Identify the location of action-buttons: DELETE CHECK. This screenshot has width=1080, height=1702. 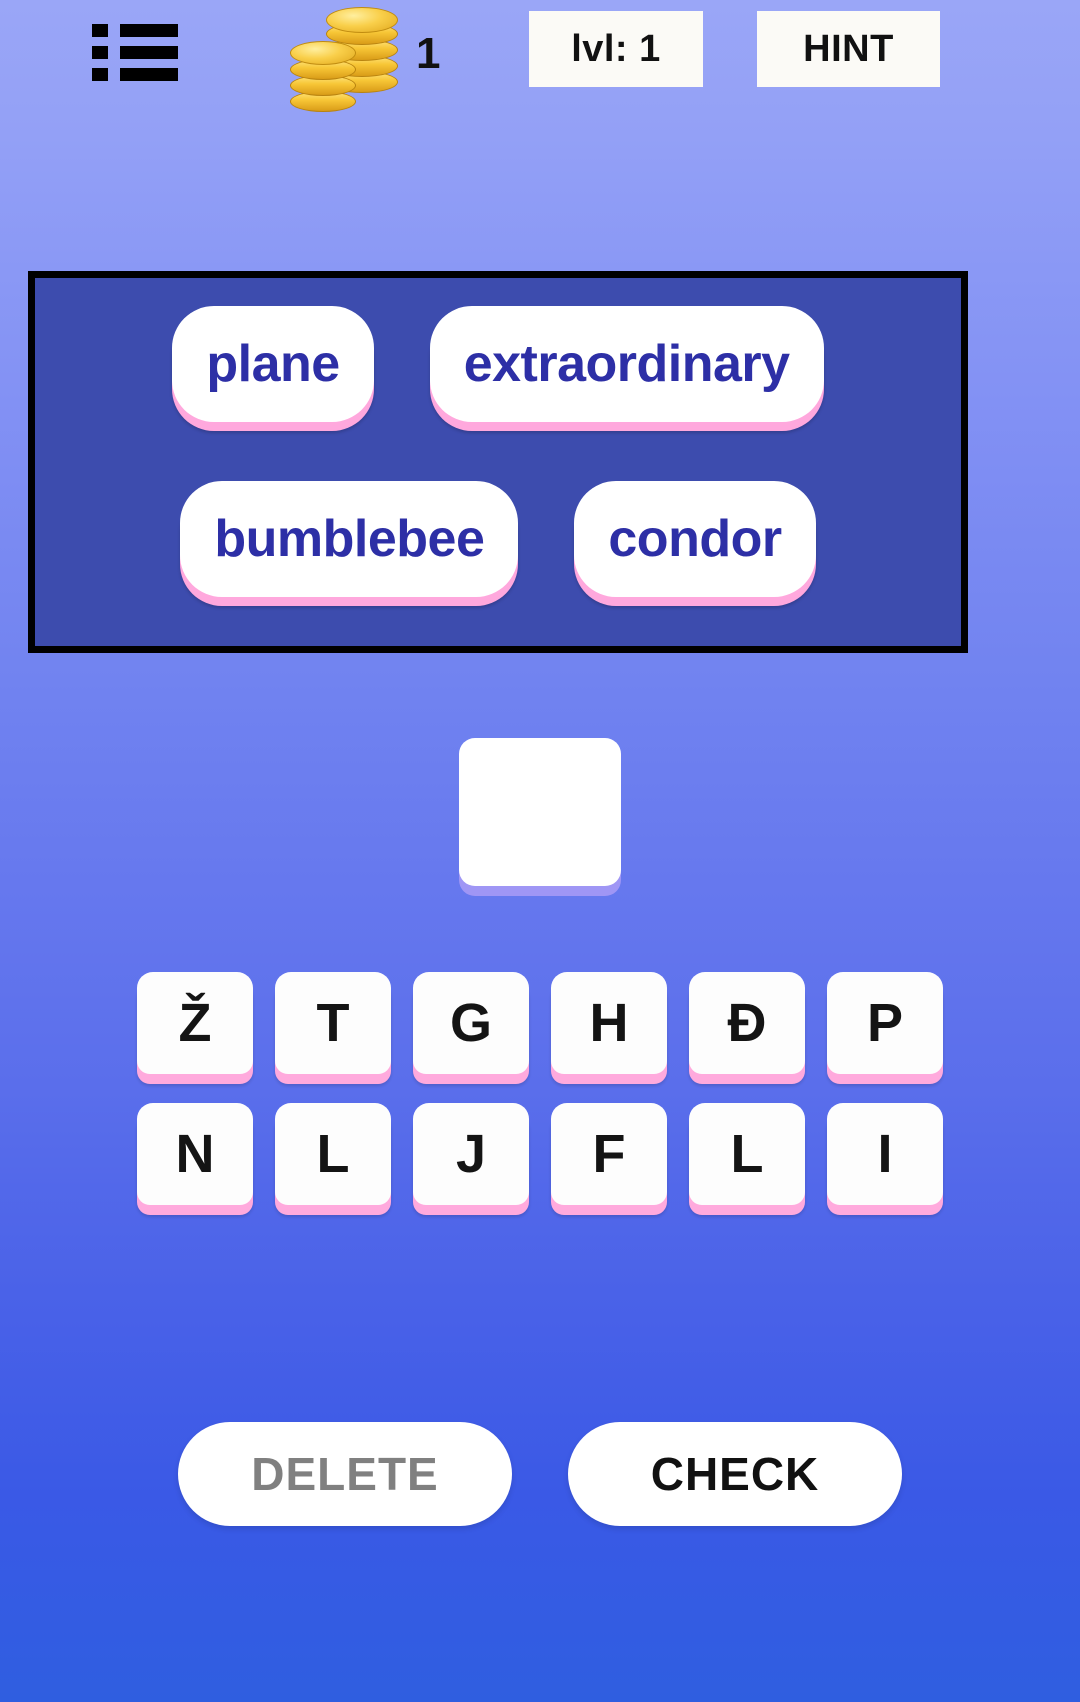
(540, 1474).